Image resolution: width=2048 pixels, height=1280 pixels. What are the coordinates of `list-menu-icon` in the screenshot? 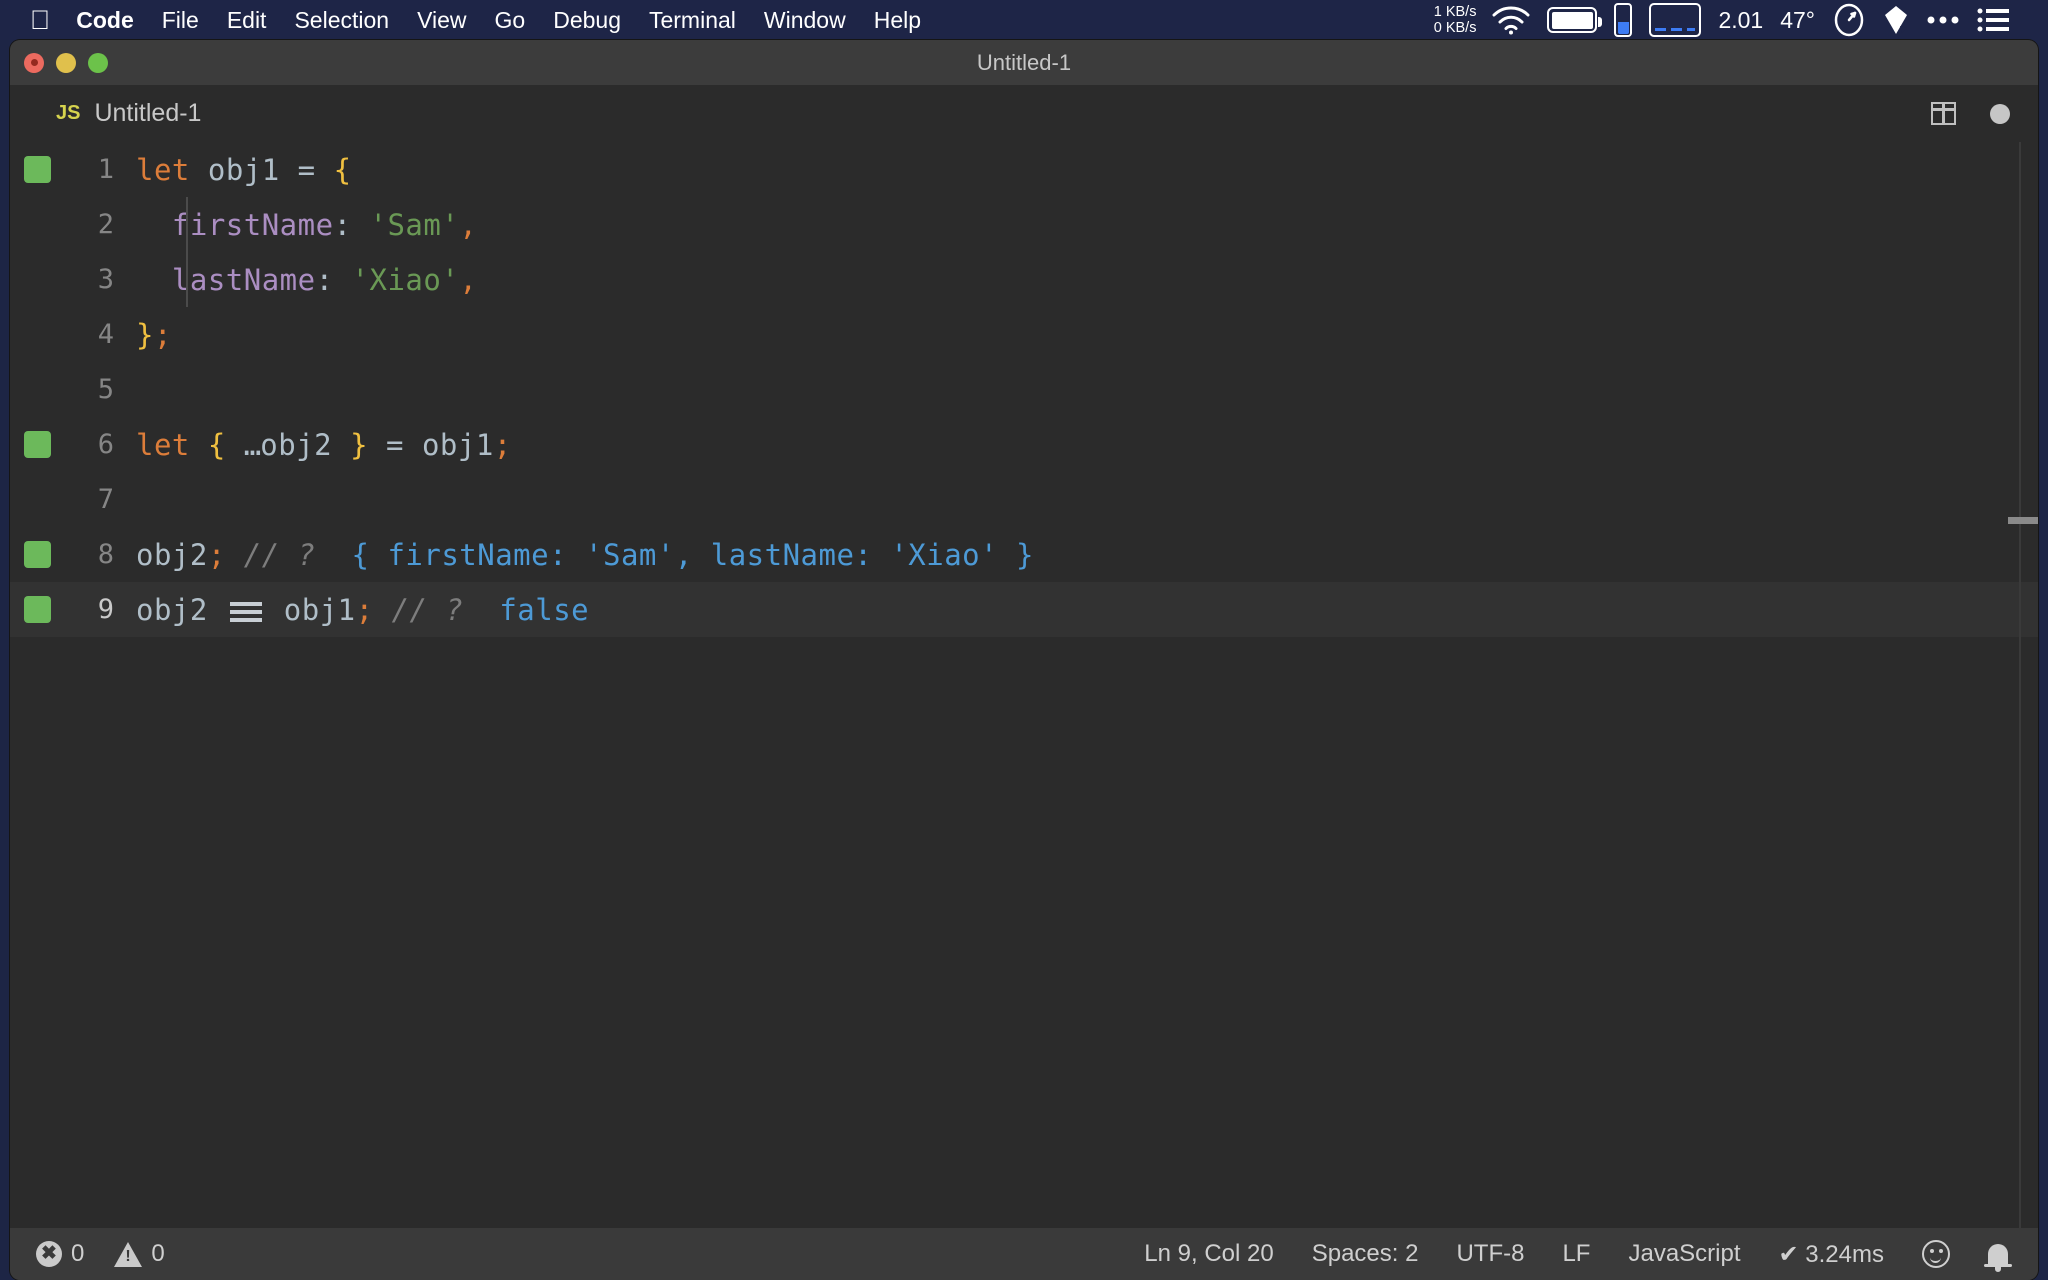 It's located at (1993, 20).